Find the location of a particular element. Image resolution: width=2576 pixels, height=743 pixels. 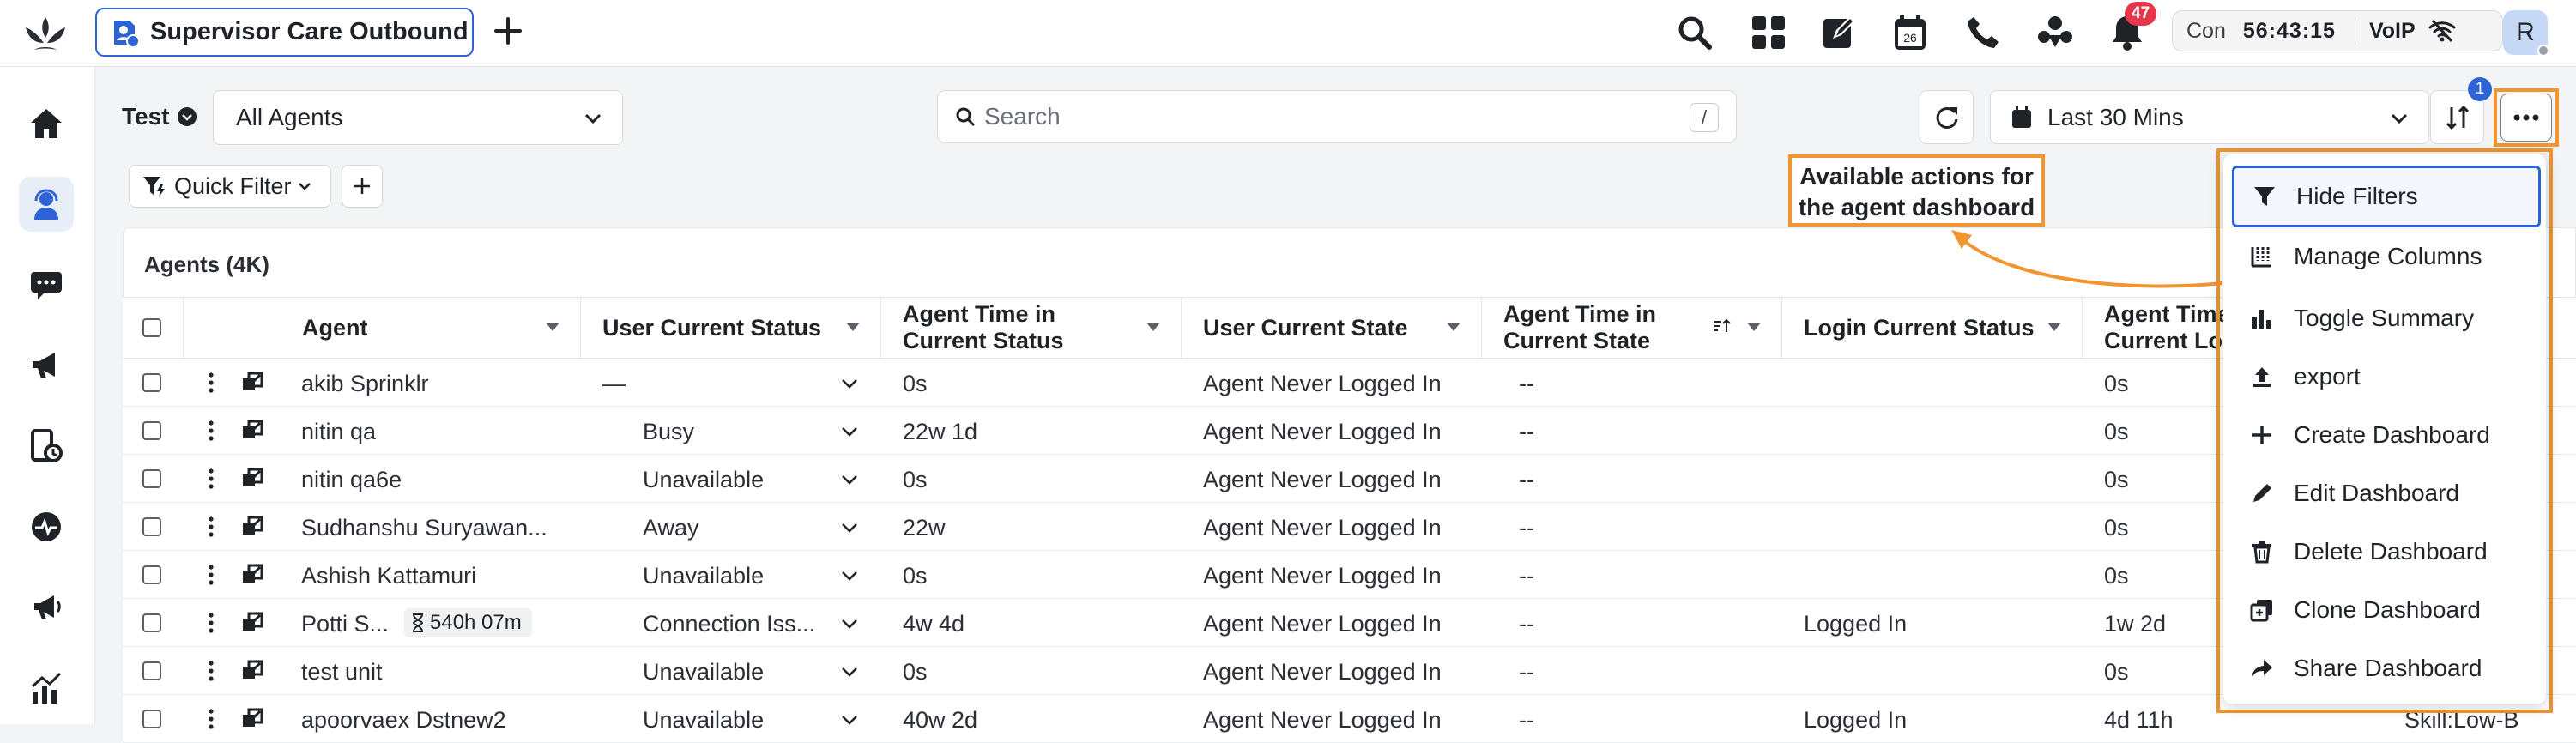

menu-item-delete-dashboard: Delete Dashboard is located at coordinates (2386, 551).